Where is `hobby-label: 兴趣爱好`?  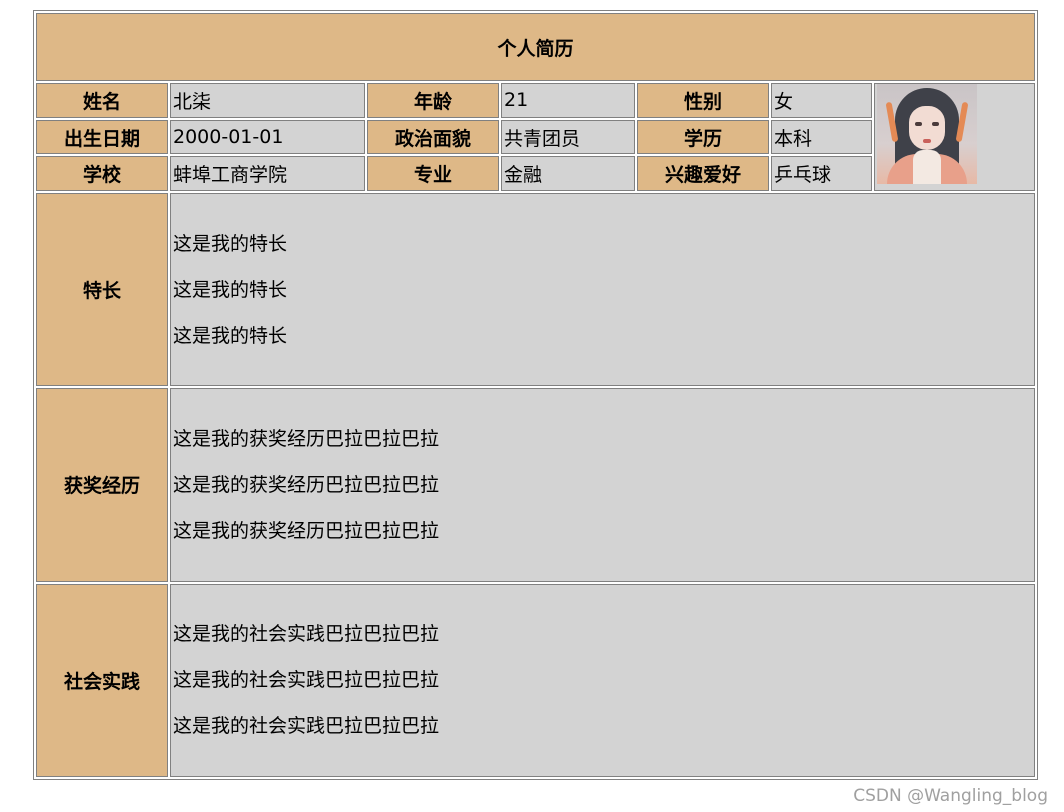 hobby-label: 兴趣爱好 is located at coordinates (703, 173).